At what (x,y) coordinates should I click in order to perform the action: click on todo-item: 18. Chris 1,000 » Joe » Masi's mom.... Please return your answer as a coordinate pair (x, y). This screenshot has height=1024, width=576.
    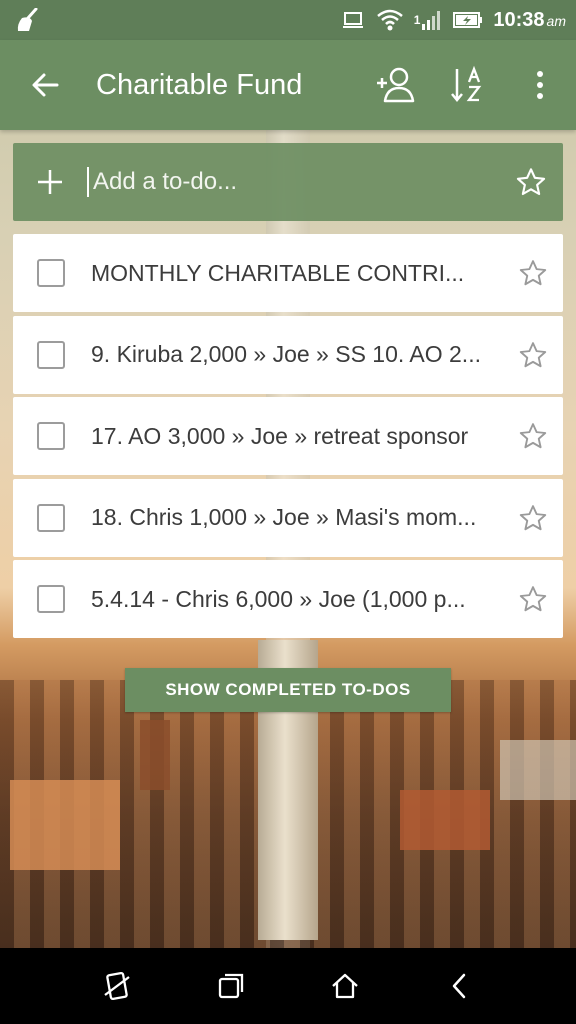
    Looking at the image, I should click on (288, 517).